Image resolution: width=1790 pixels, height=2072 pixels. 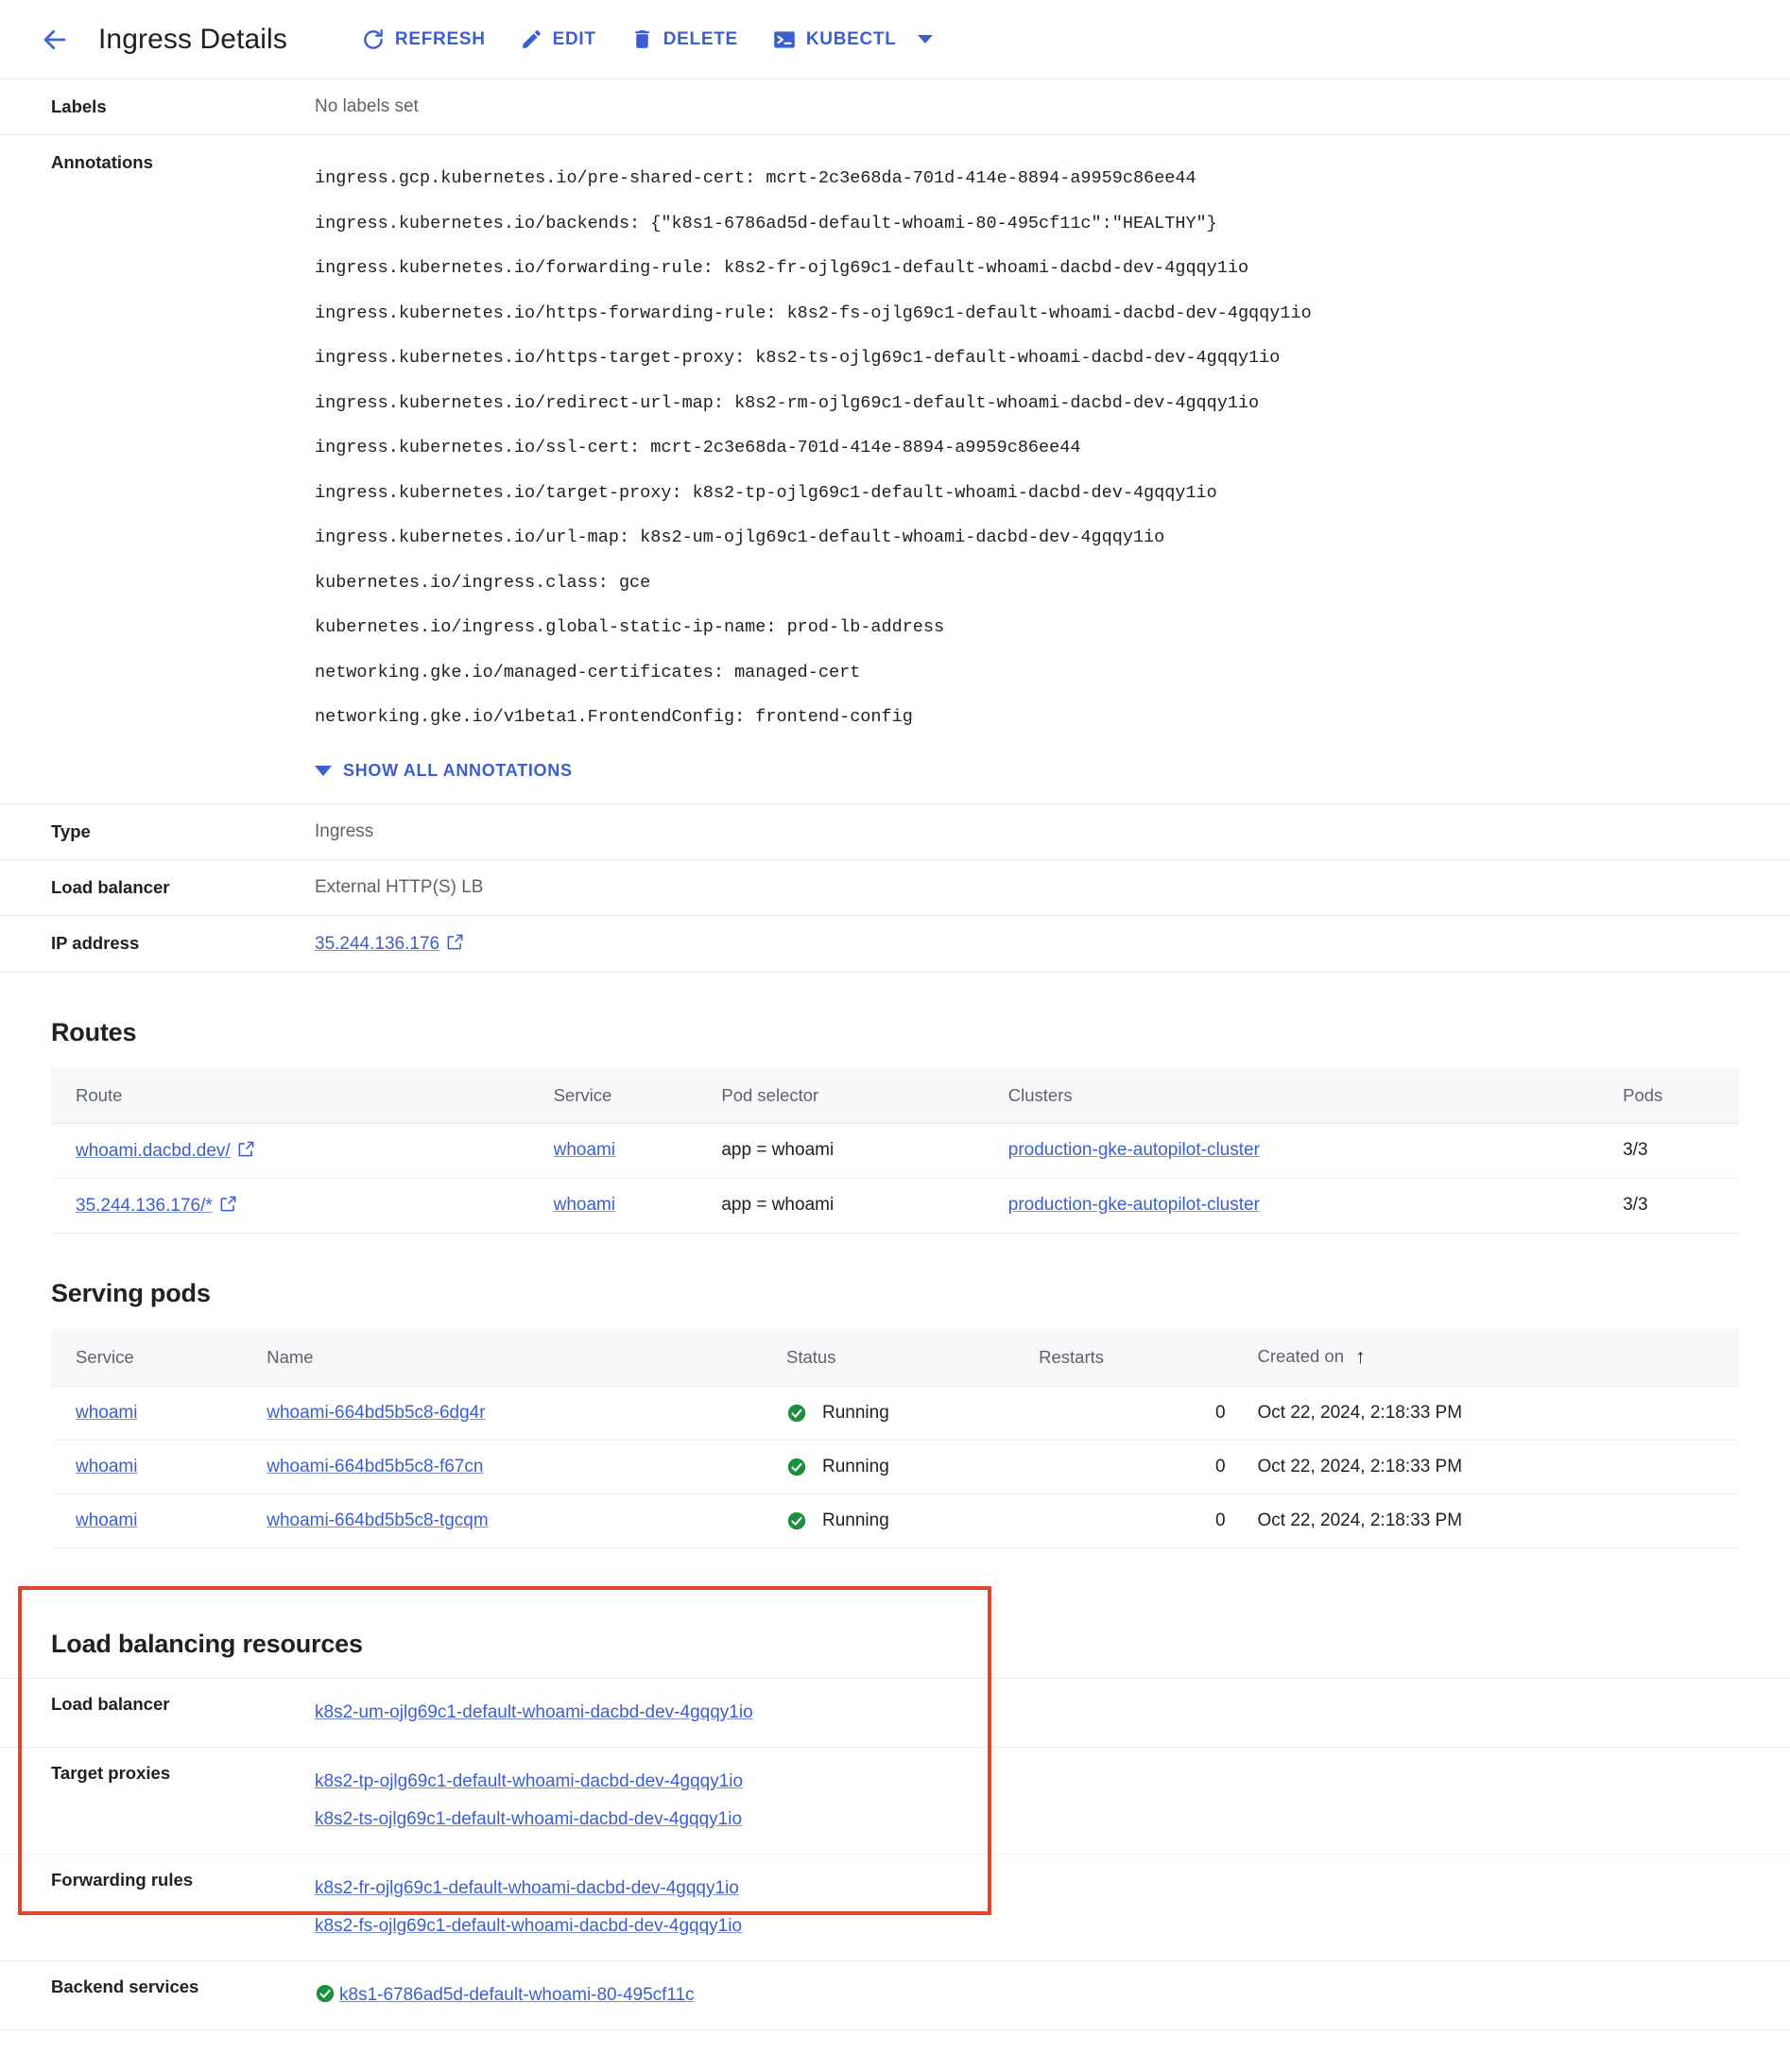 I want to click on labels-value: No labels set, so click(x=367, y=106).